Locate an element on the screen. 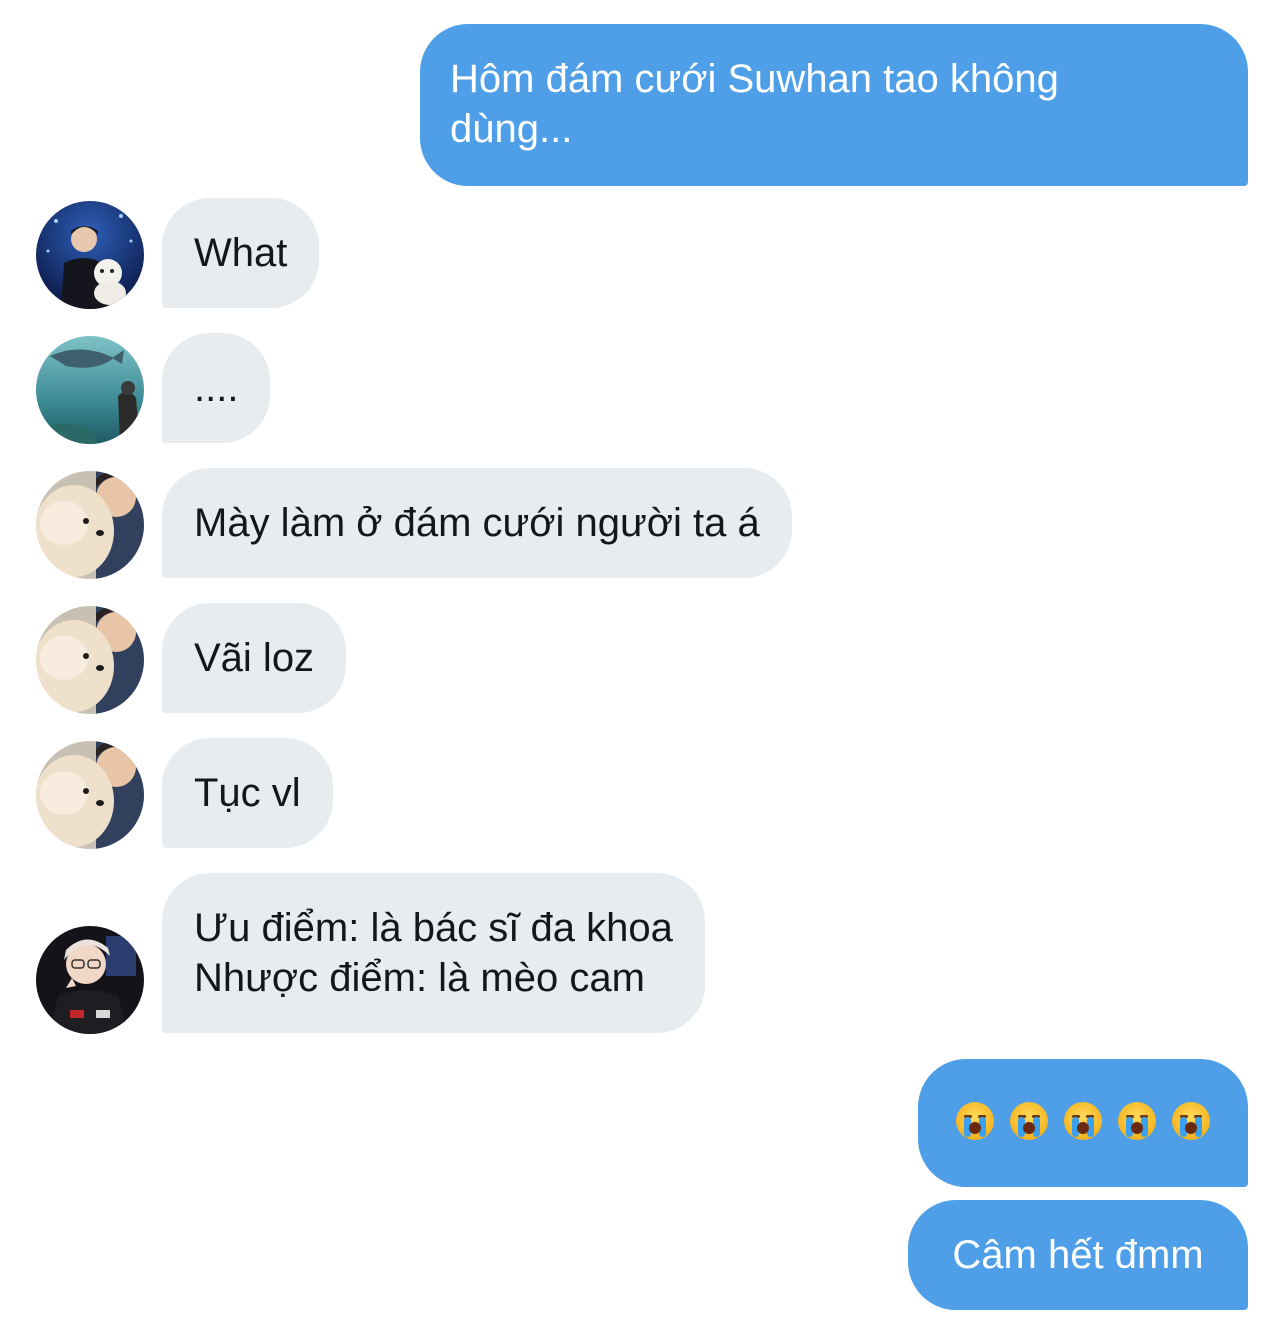  message-text-line: Hôm đám cưới Suwhan tao không is located at coordinates (754, 79).